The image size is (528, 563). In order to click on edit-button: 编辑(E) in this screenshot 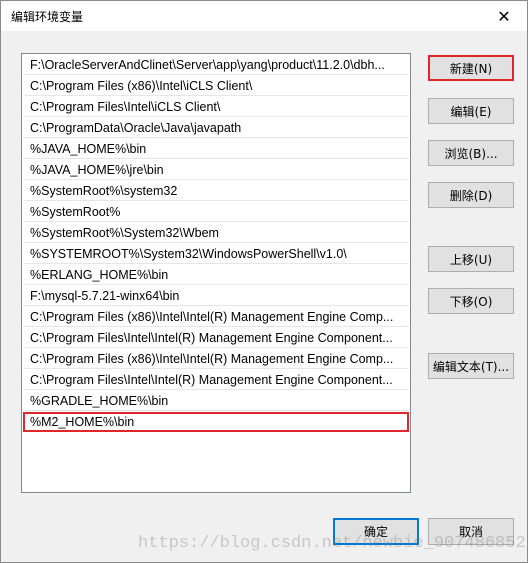, I will do `click(471, 111)`.